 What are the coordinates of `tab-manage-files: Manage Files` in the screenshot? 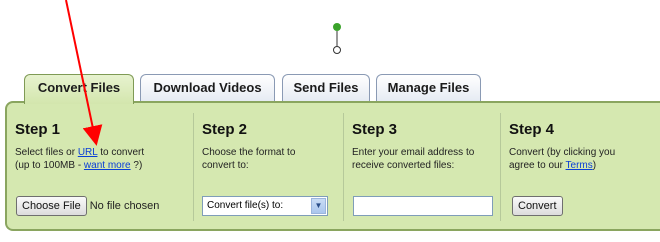 It's located at (428, 87).